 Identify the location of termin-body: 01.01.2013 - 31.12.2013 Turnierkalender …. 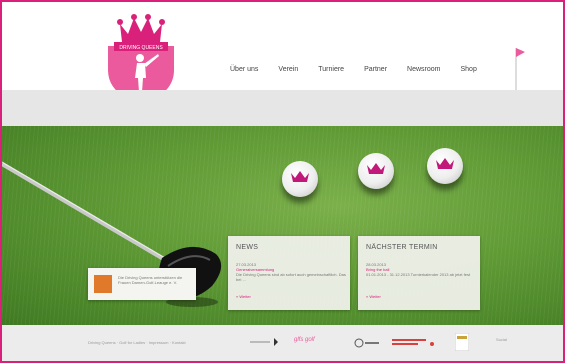
(418, 274).